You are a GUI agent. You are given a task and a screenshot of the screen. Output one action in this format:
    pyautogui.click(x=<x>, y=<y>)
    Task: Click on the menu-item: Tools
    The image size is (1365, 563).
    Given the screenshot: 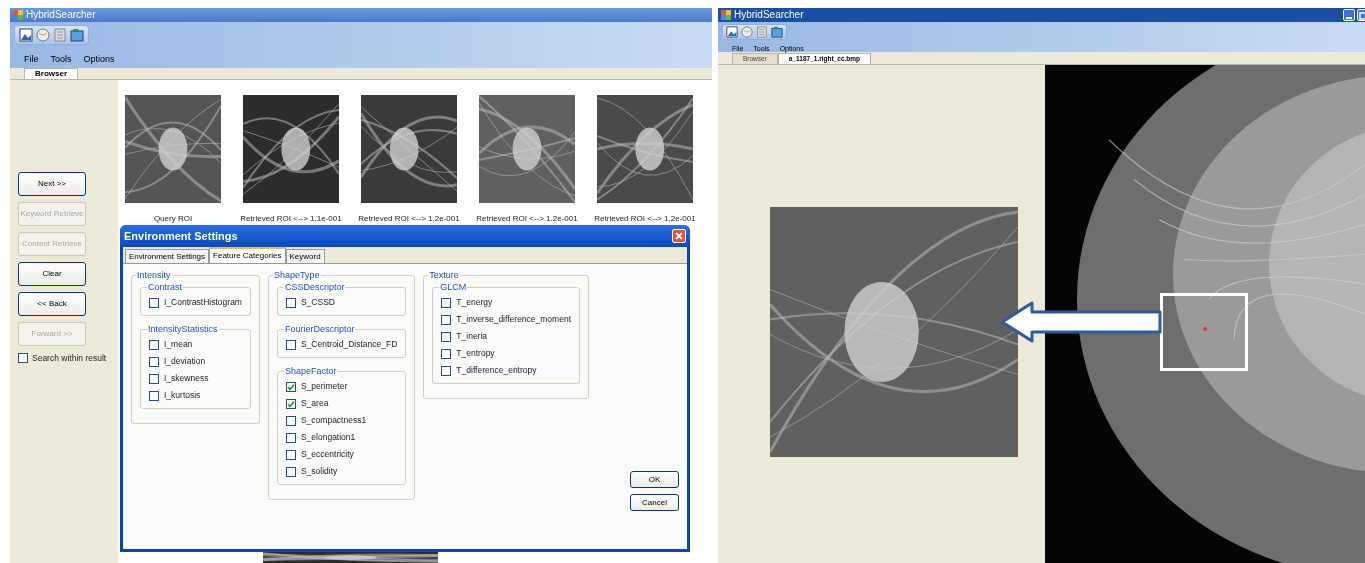 What is the action you would take?
    pyautogui.click(x=61, y=59)
    